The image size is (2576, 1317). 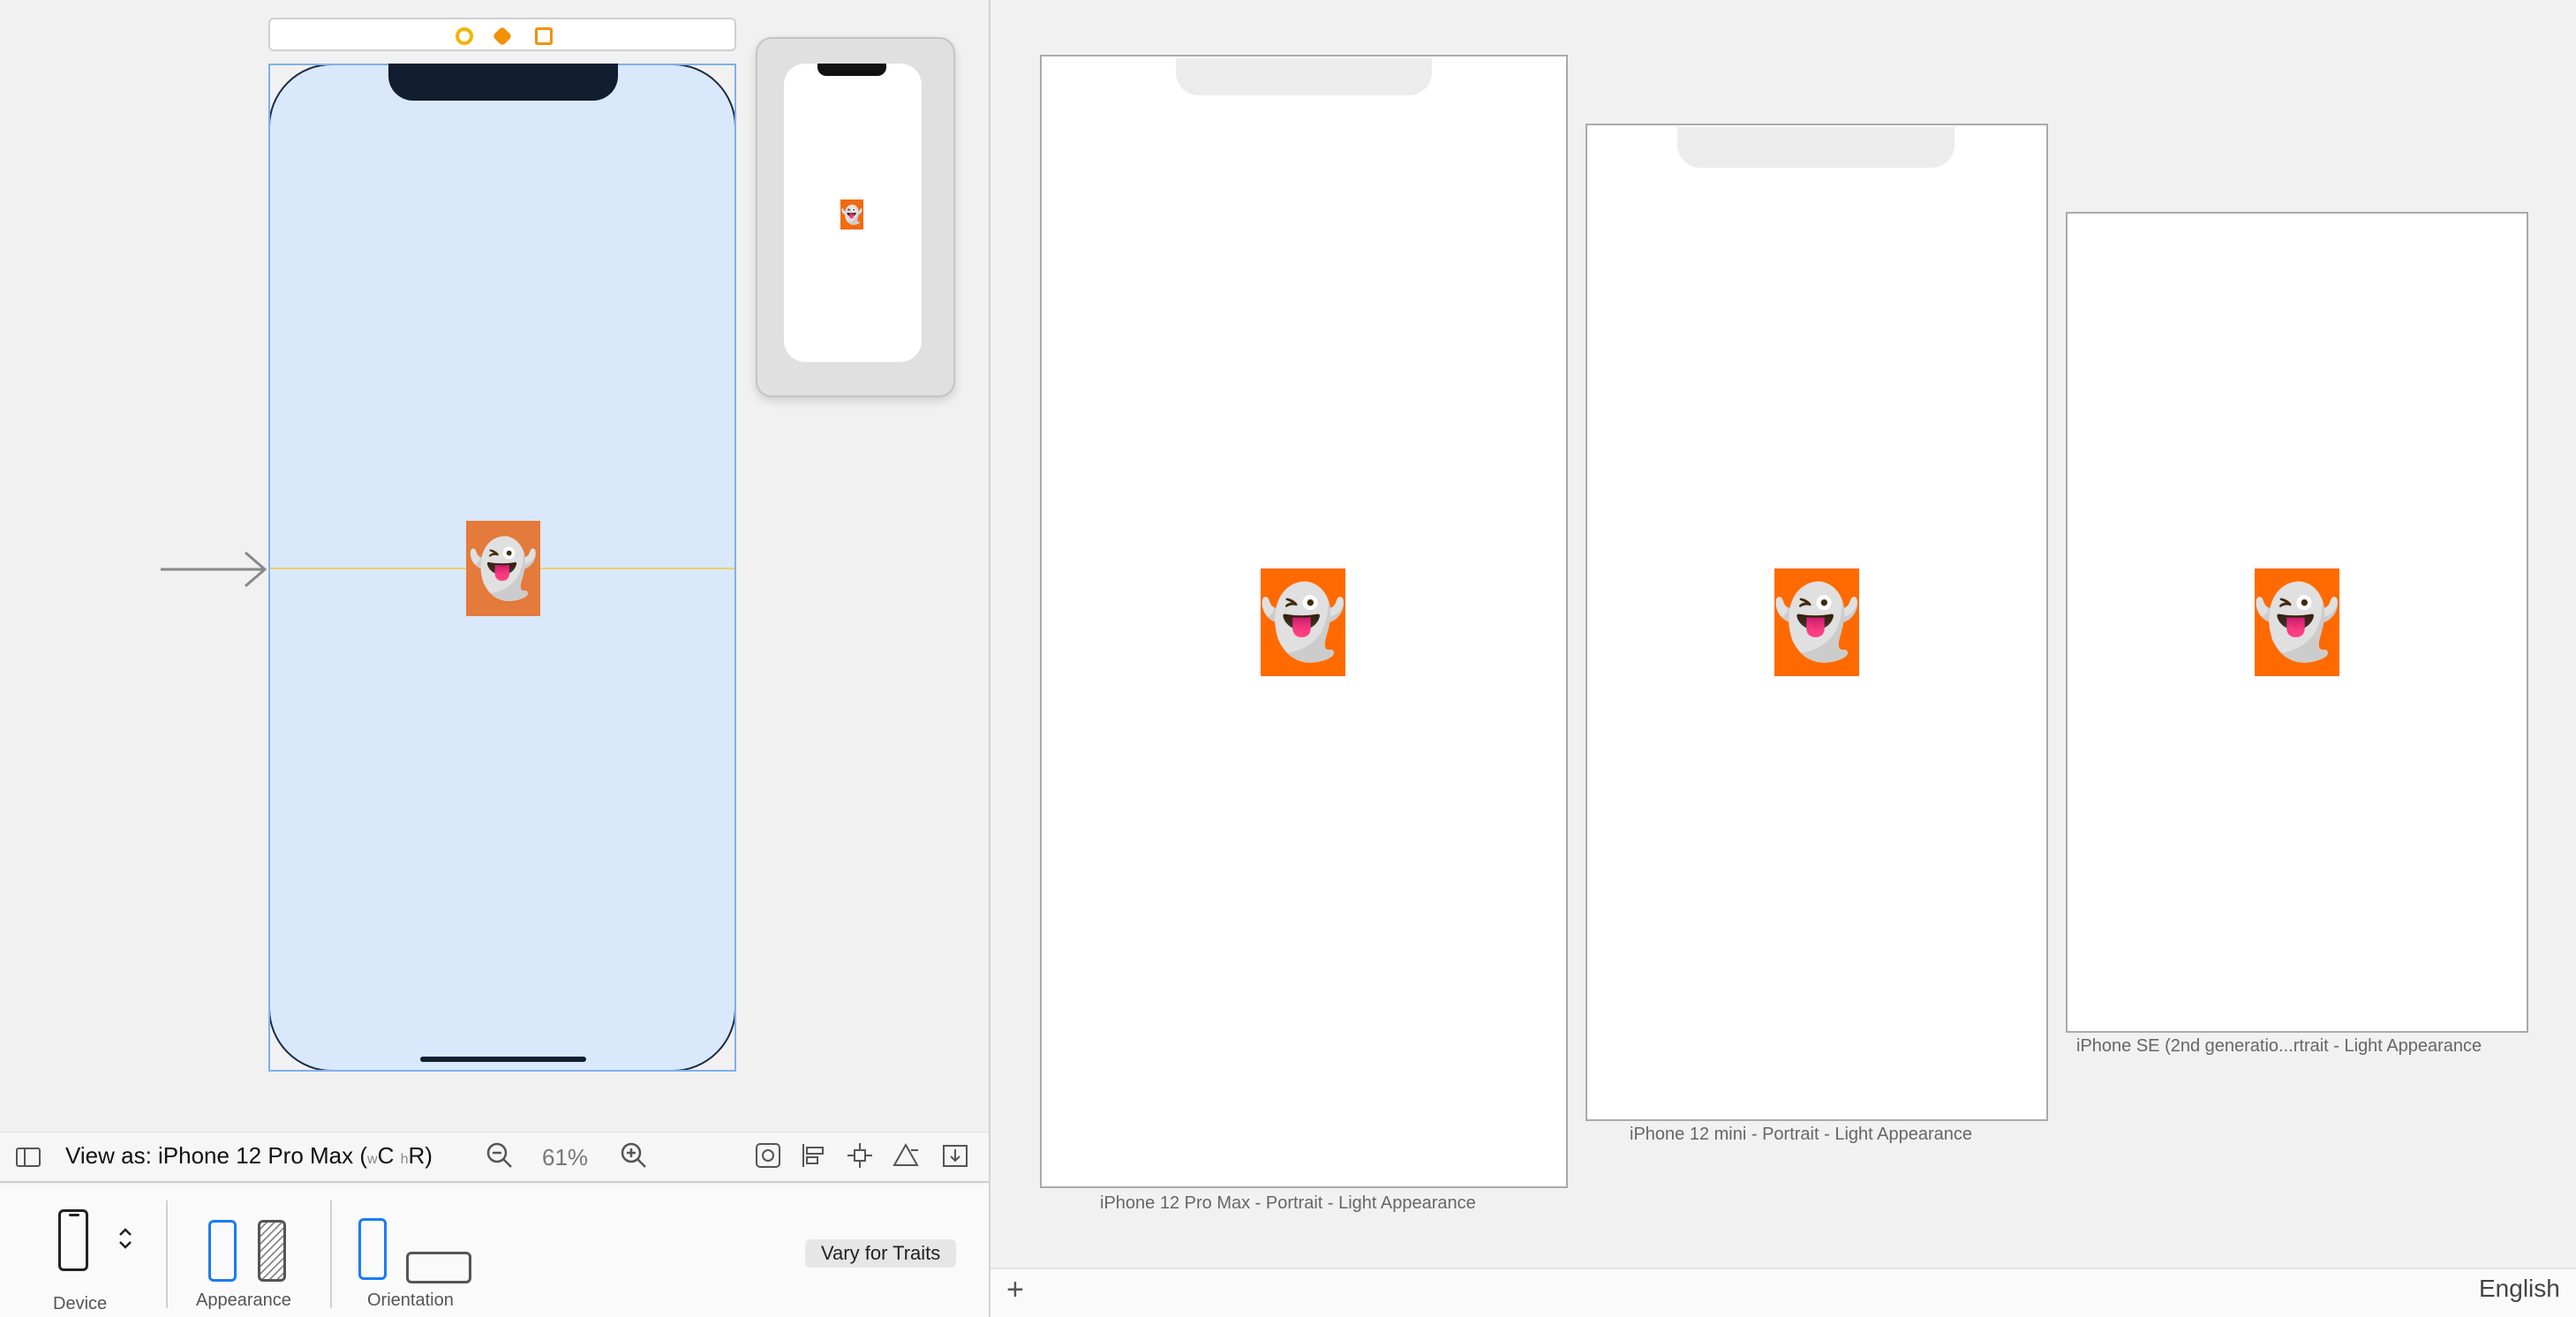 I want to click on home-indicator, so click(x=503, y=1059).